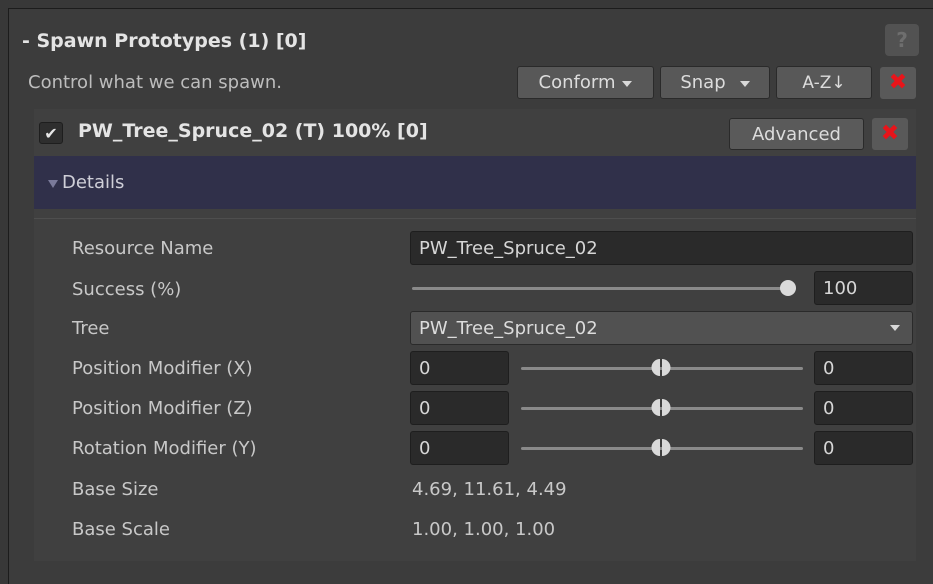 This screenshot has width=933, height=584. Describe the element at coordinates (703, 82) in the screenshot. I see `snap-label: Snap` at that location.